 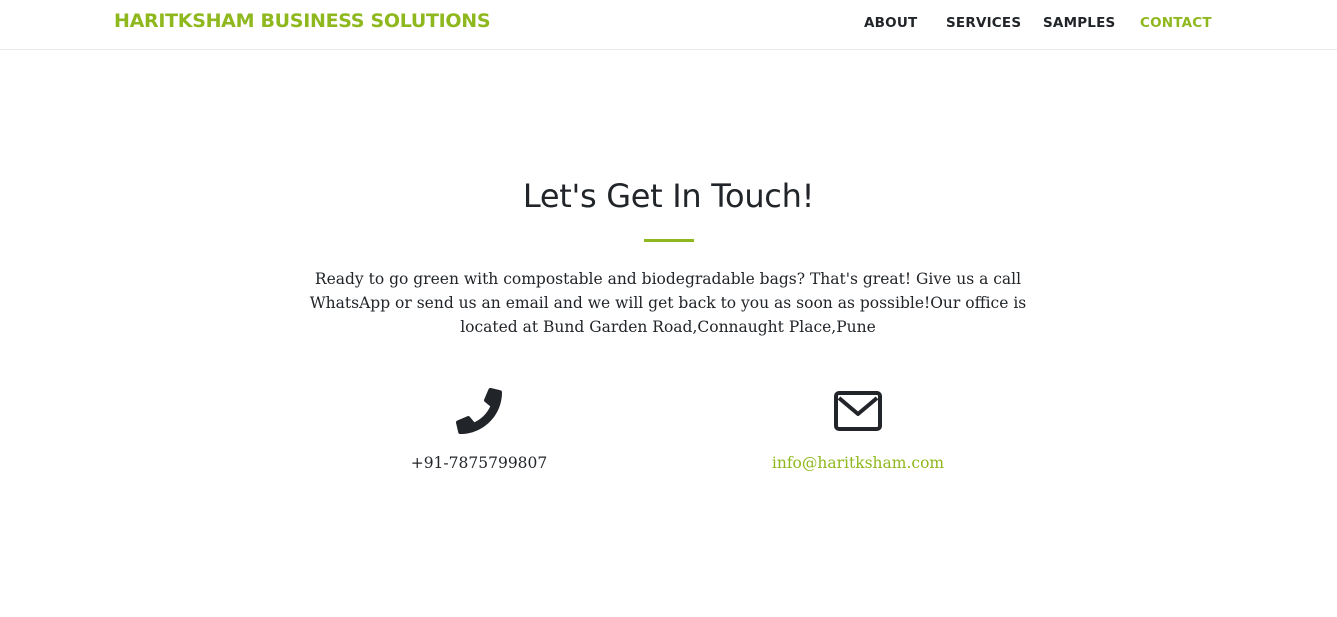 What do you see at coordinates (890, 23) in the screenshot?
I see `nav-link-about: ABOUT` at bounding box center [890, 23].